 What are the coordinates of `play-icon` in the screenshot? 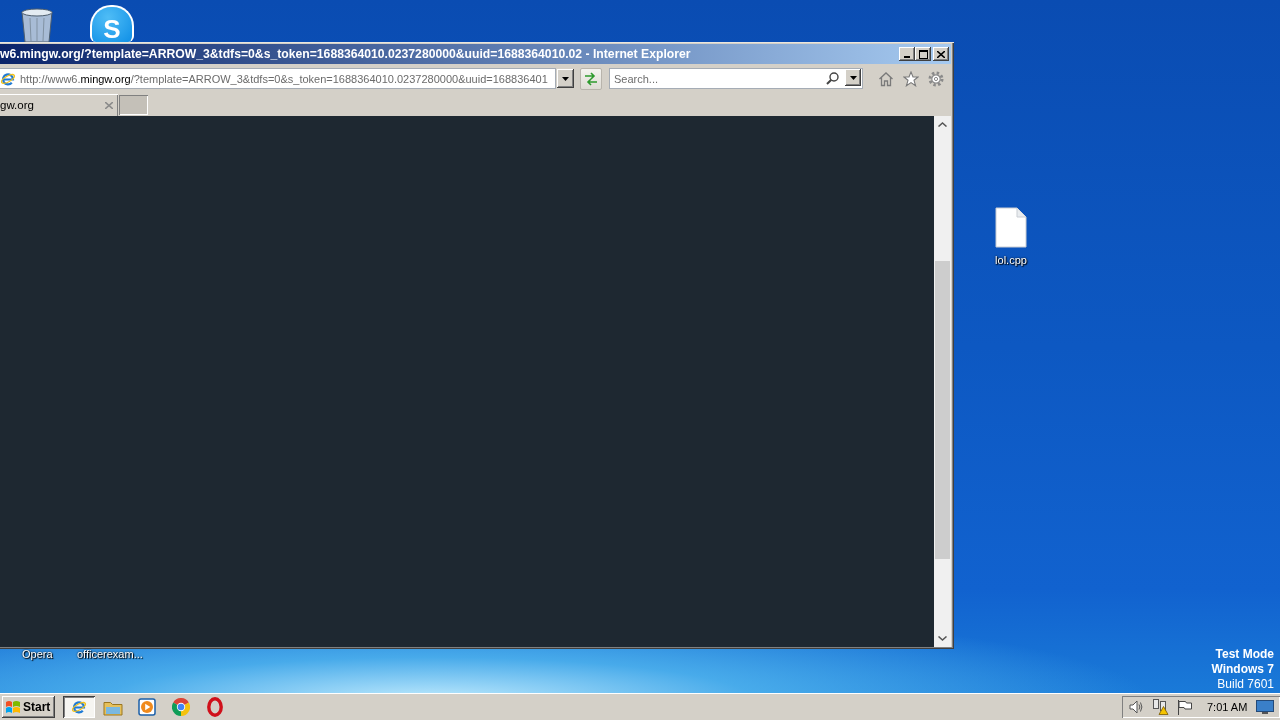 It's located at (147, 707).